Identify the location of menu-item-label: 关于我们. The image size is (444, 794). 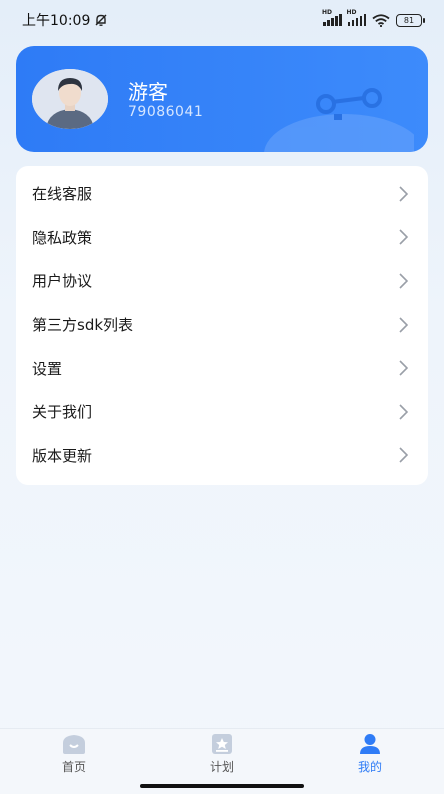
(62, 412).